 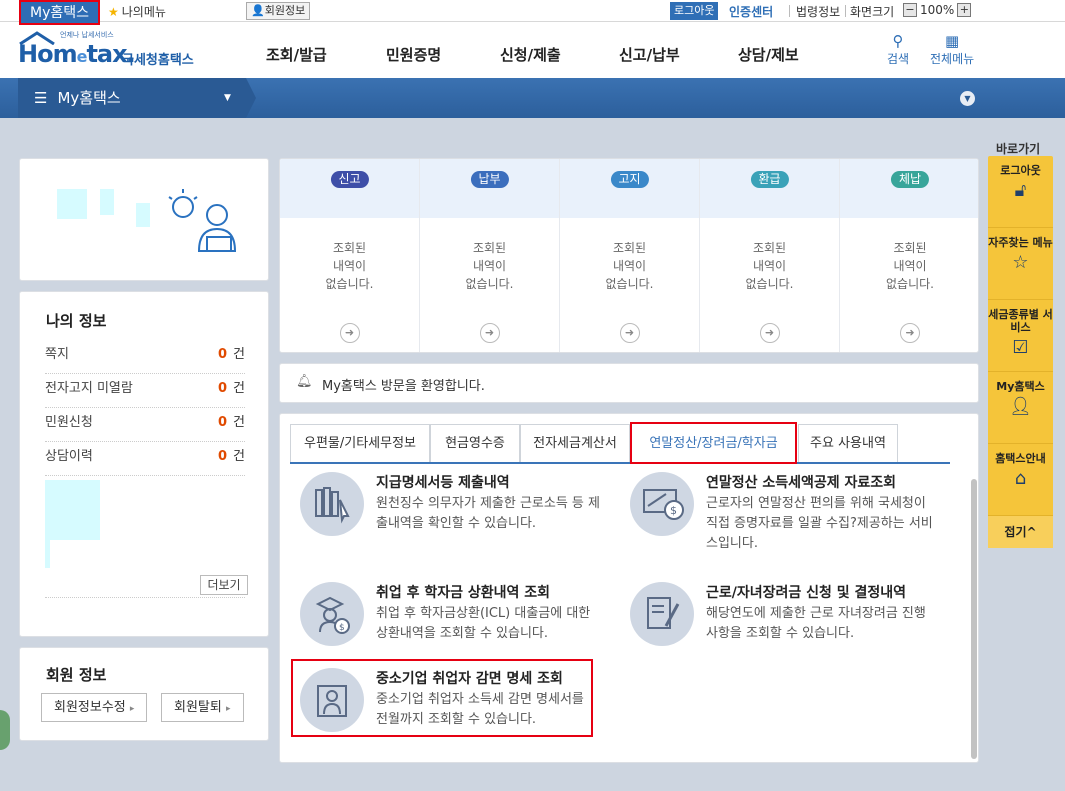 What do you see at coordinates (910, 10) in the screenshot?
I see `zoom-out-button: −` at bounding box center [910, 10].